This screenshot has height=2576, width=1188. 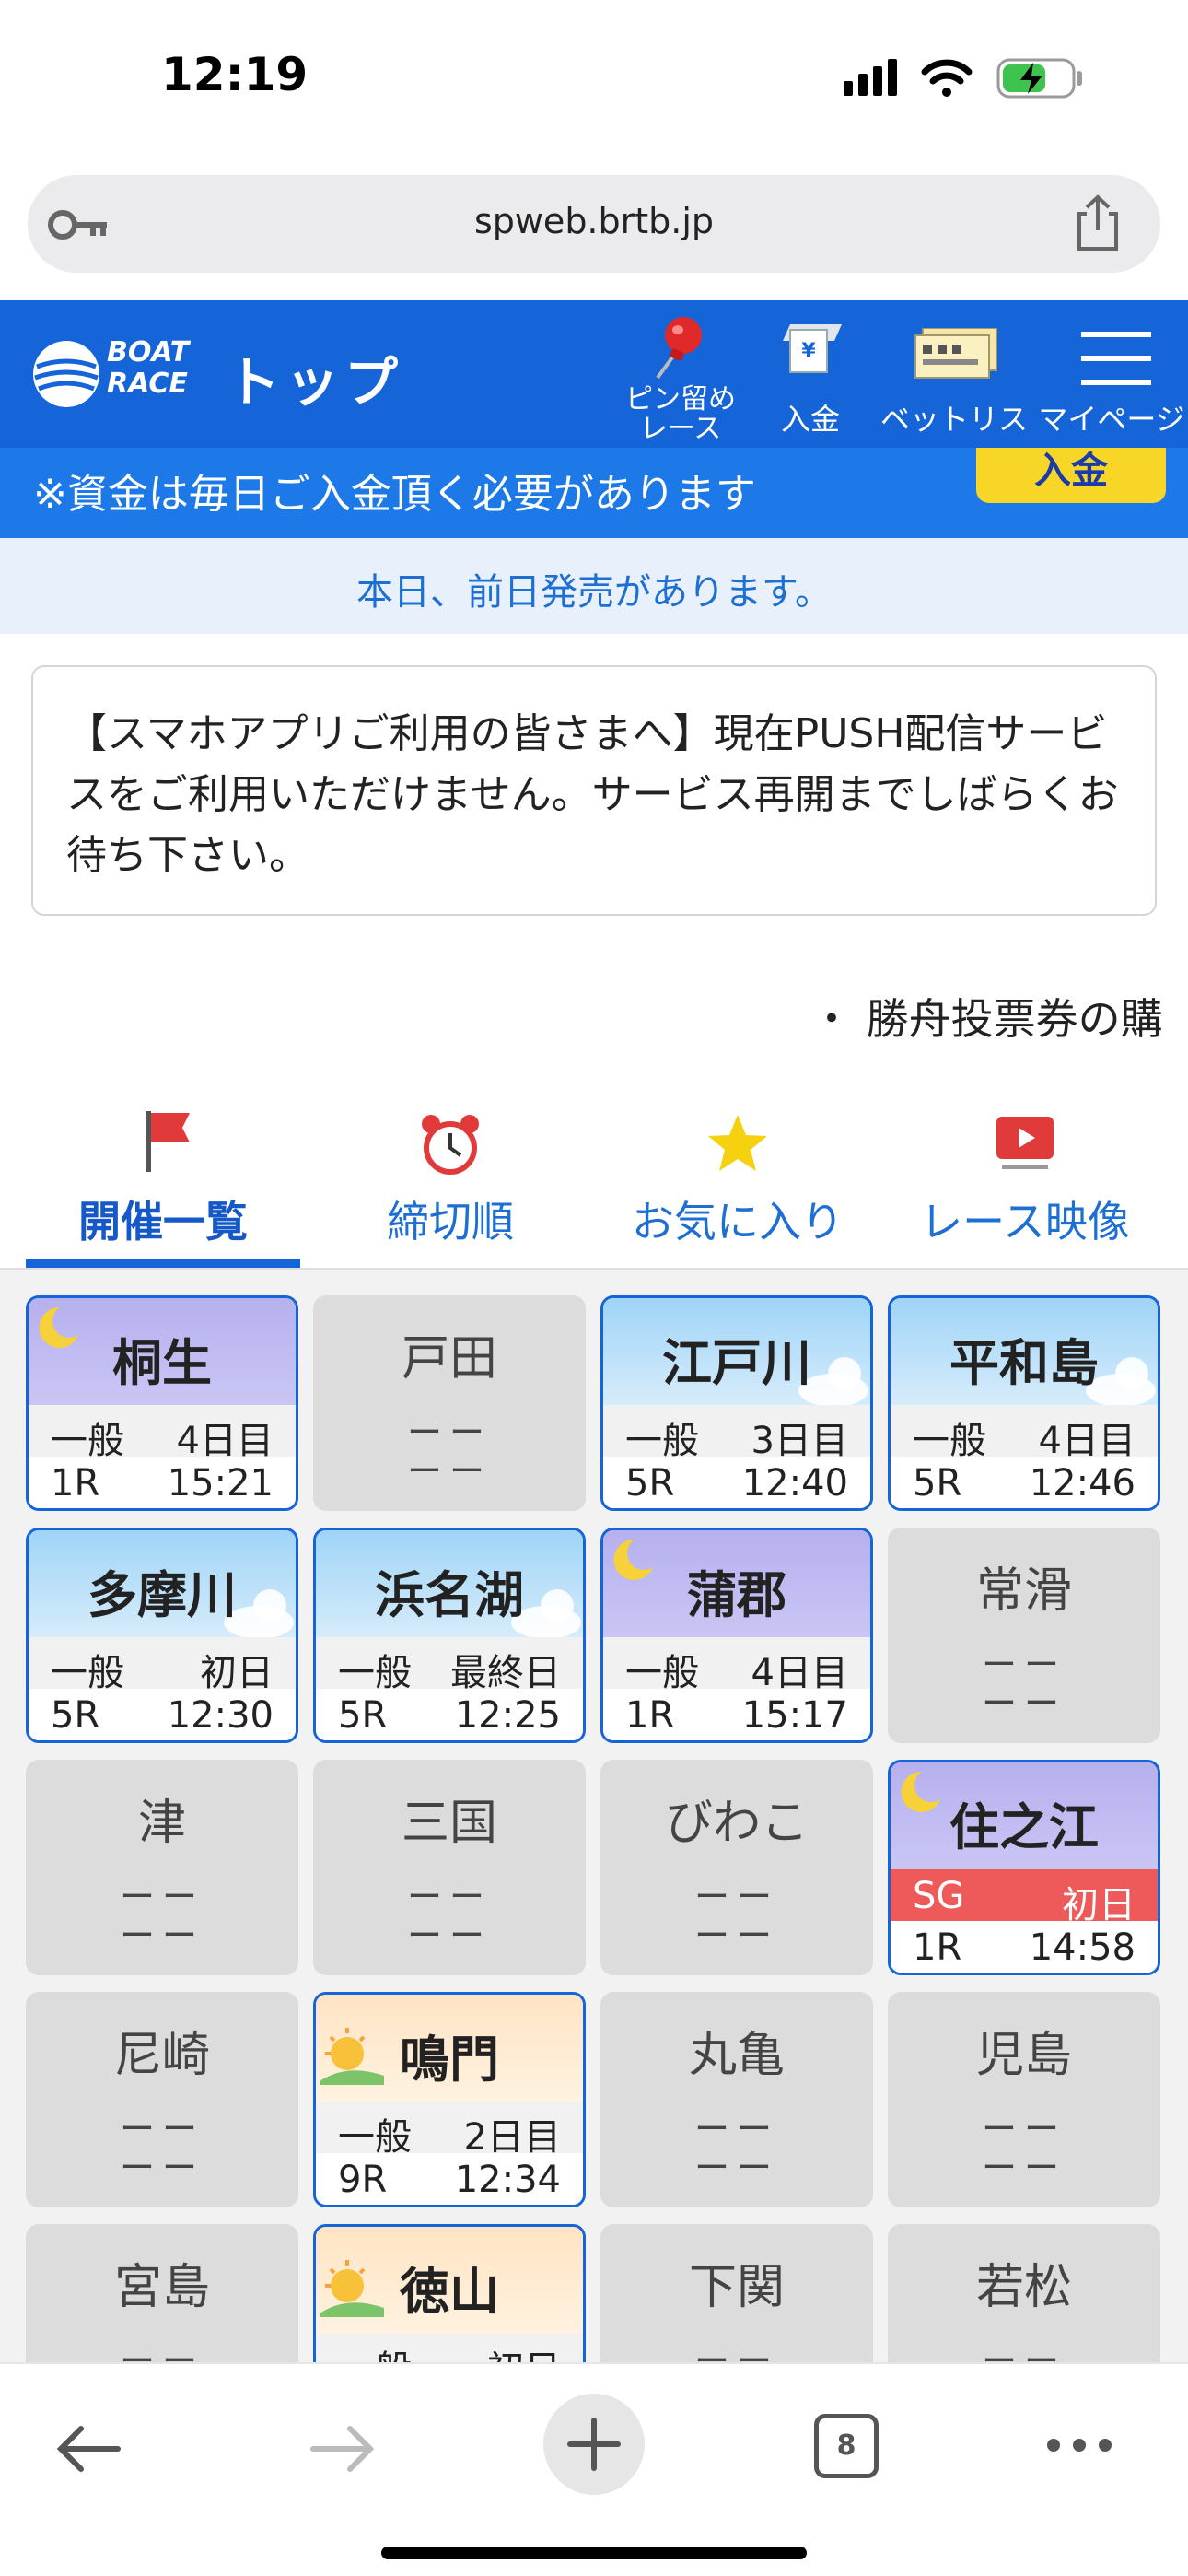 I want to click on tab-deadline-order: 締切順, so click(x=451, y=1188).